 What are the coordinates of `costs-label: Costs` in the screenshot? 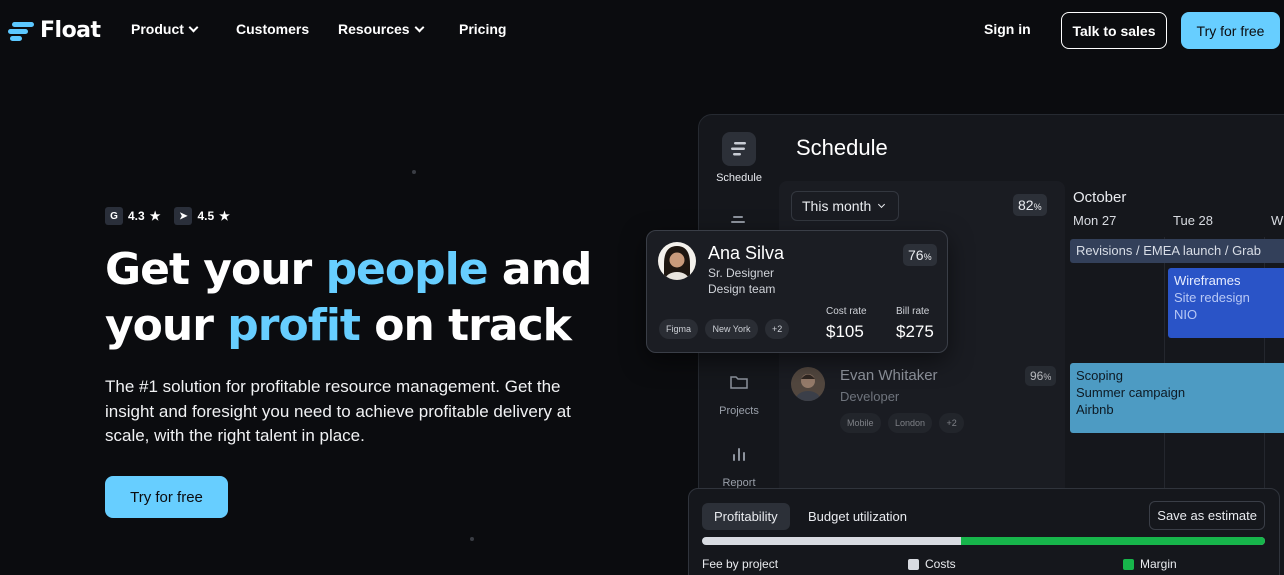 It's located at (940, 564).